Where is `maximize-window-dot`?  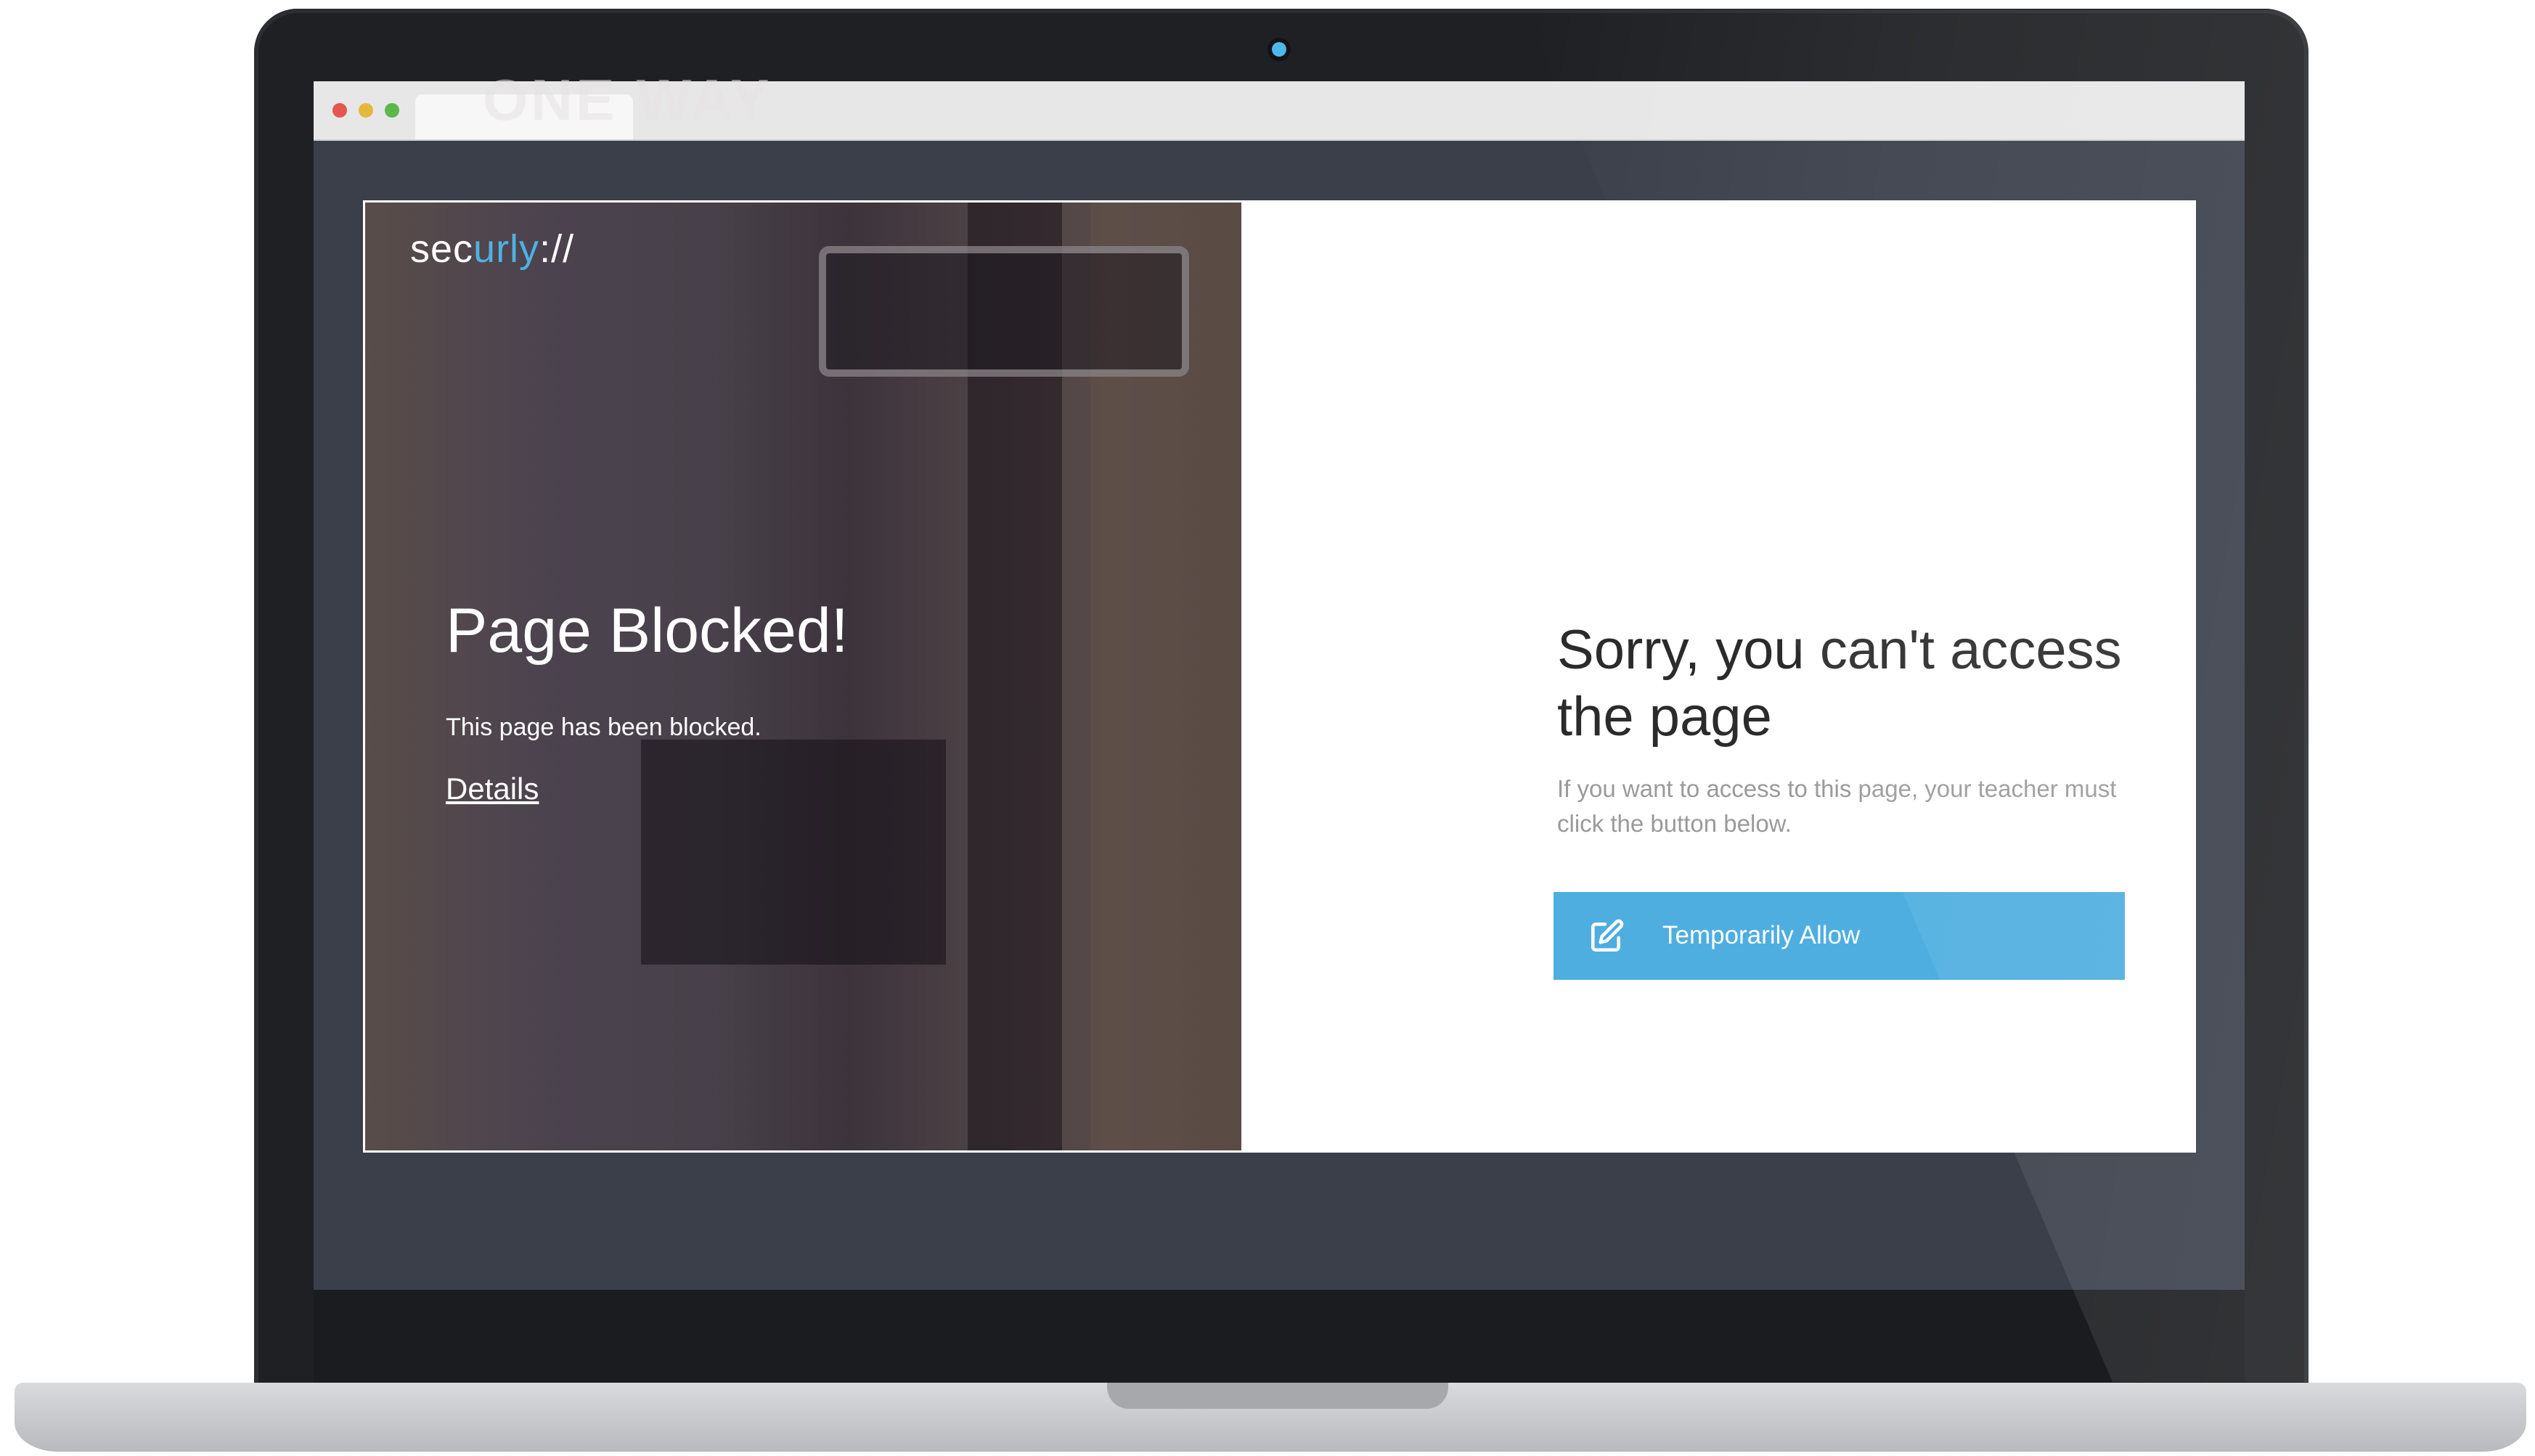
maximize-window-dot is located at coordinates (392, 110).